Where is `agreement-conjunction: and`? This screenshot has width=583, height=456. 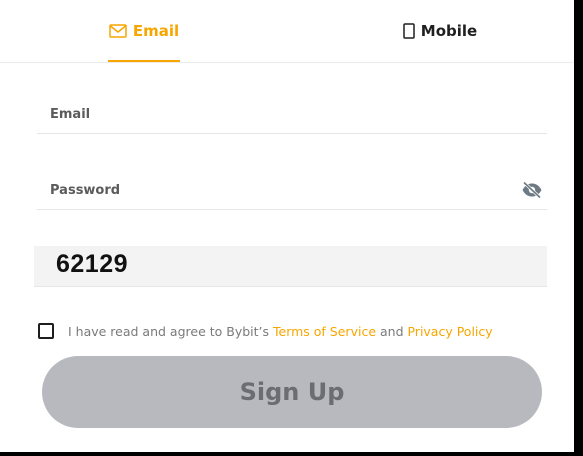 agreement-conjunction: and is located at coordinates (392, 331).